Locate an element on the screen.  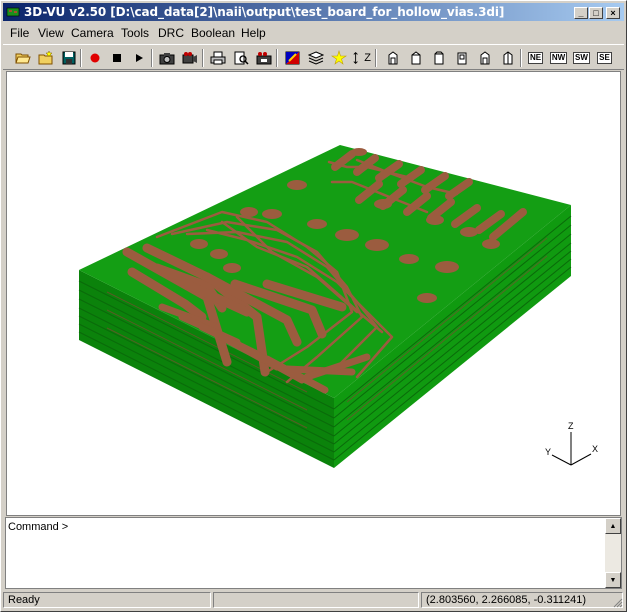
resize-grip-icon is located at coordinates (617, 602).